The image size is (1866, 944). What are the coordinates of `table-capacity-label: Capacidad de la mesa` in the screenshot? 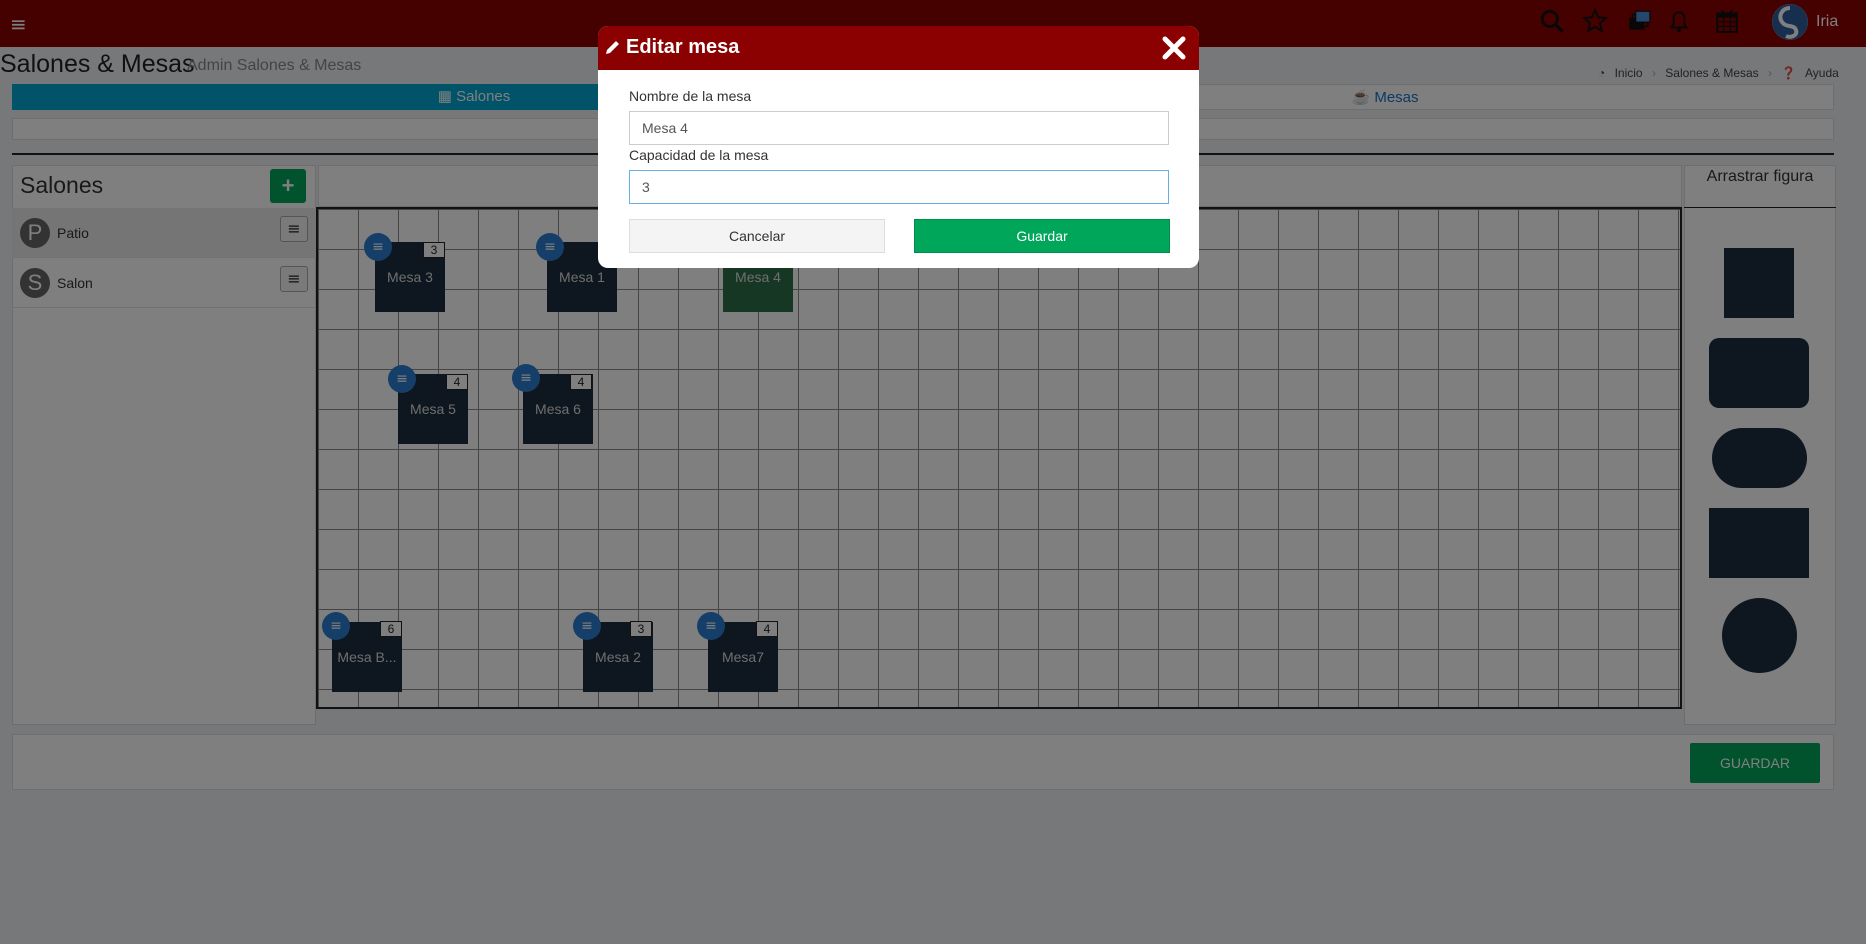 It's located at (699, 155).